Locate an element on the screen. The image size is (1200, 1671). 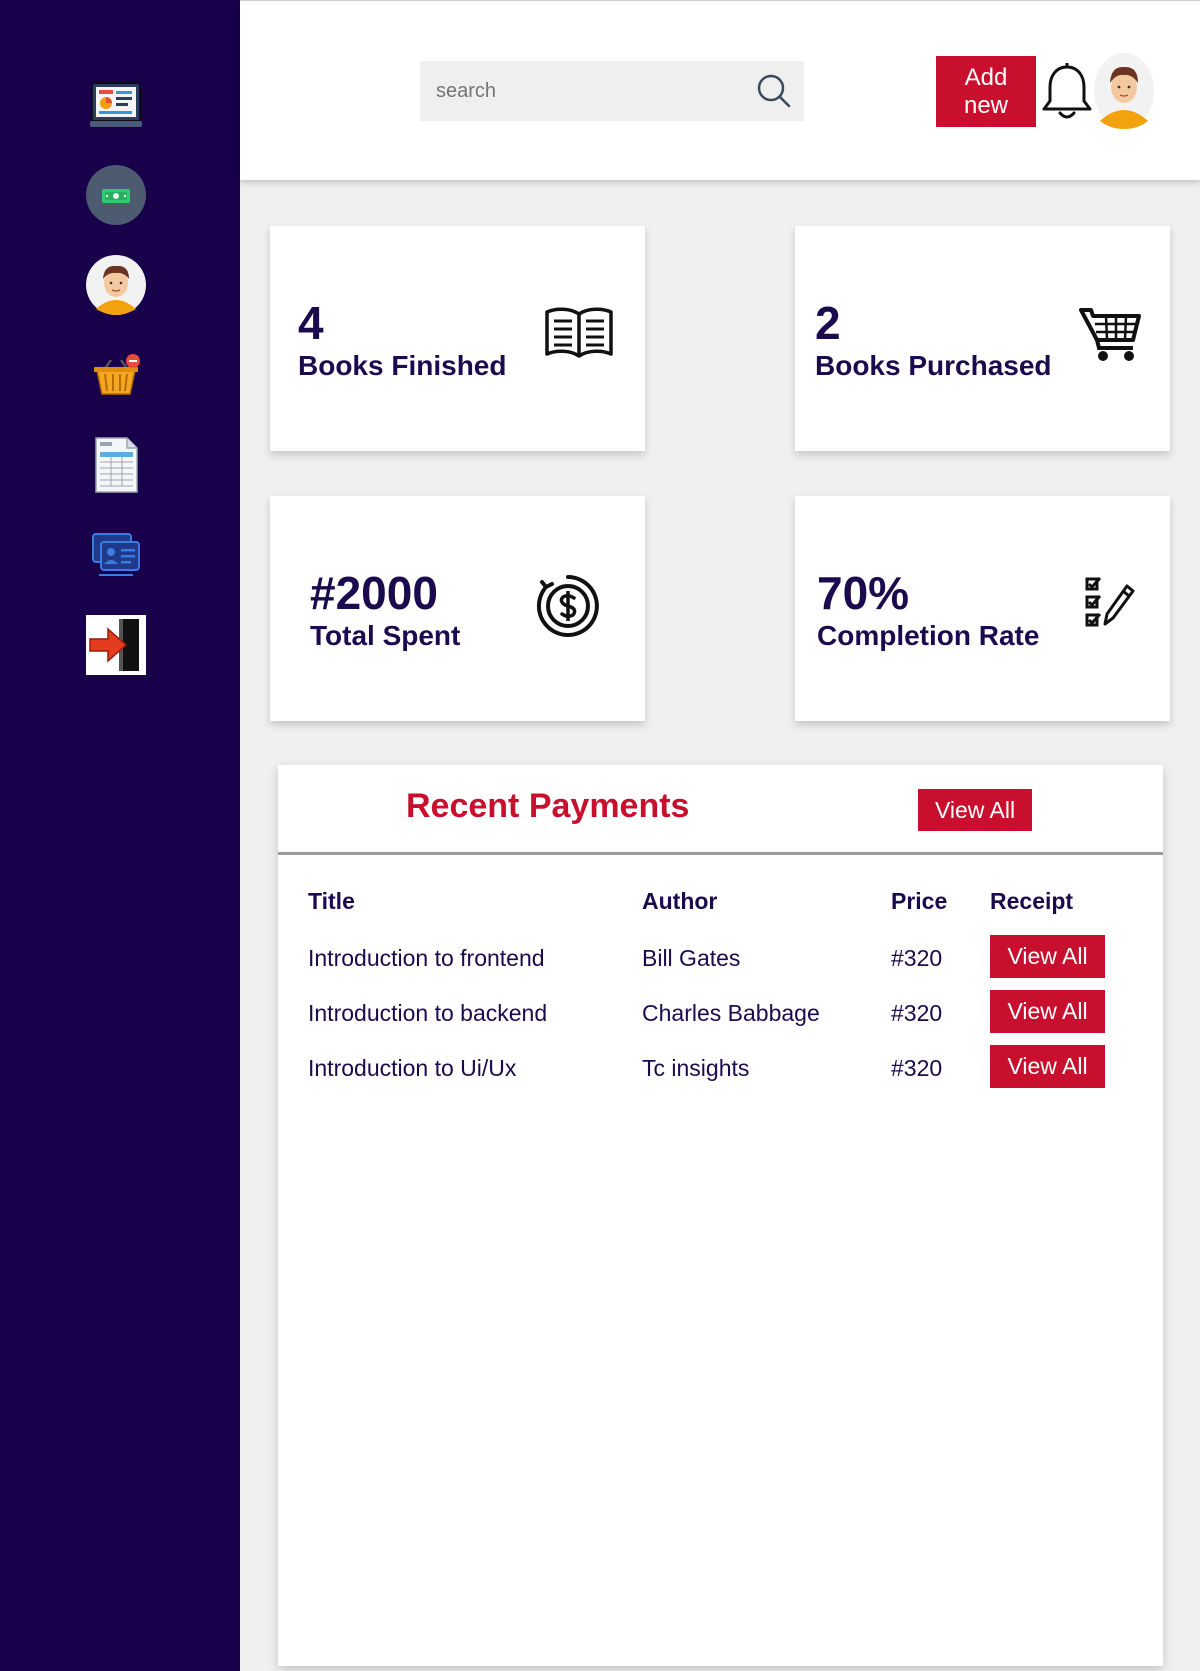
payment-title: Introduction to frontend is located at coordinates (426, 958).